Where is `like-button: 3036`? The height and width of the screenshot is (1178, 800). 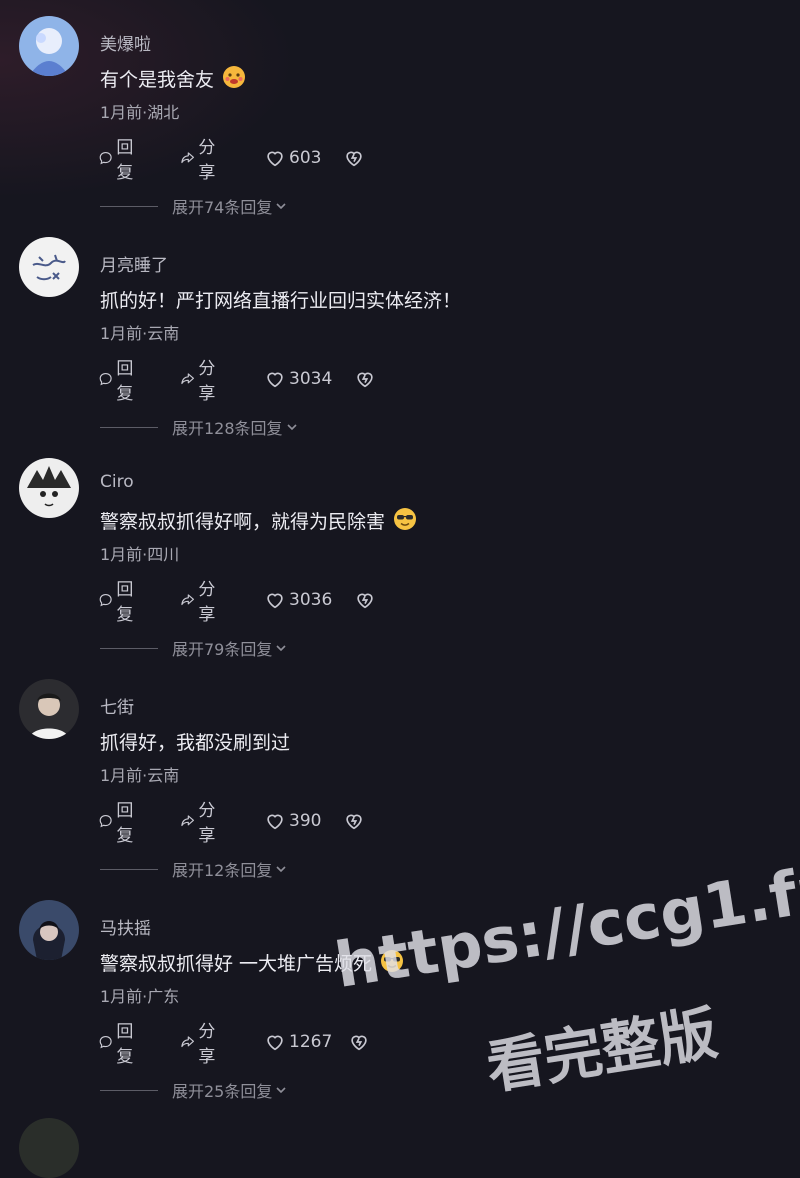 like-button: 3036 is located at coordinates (298, 600).